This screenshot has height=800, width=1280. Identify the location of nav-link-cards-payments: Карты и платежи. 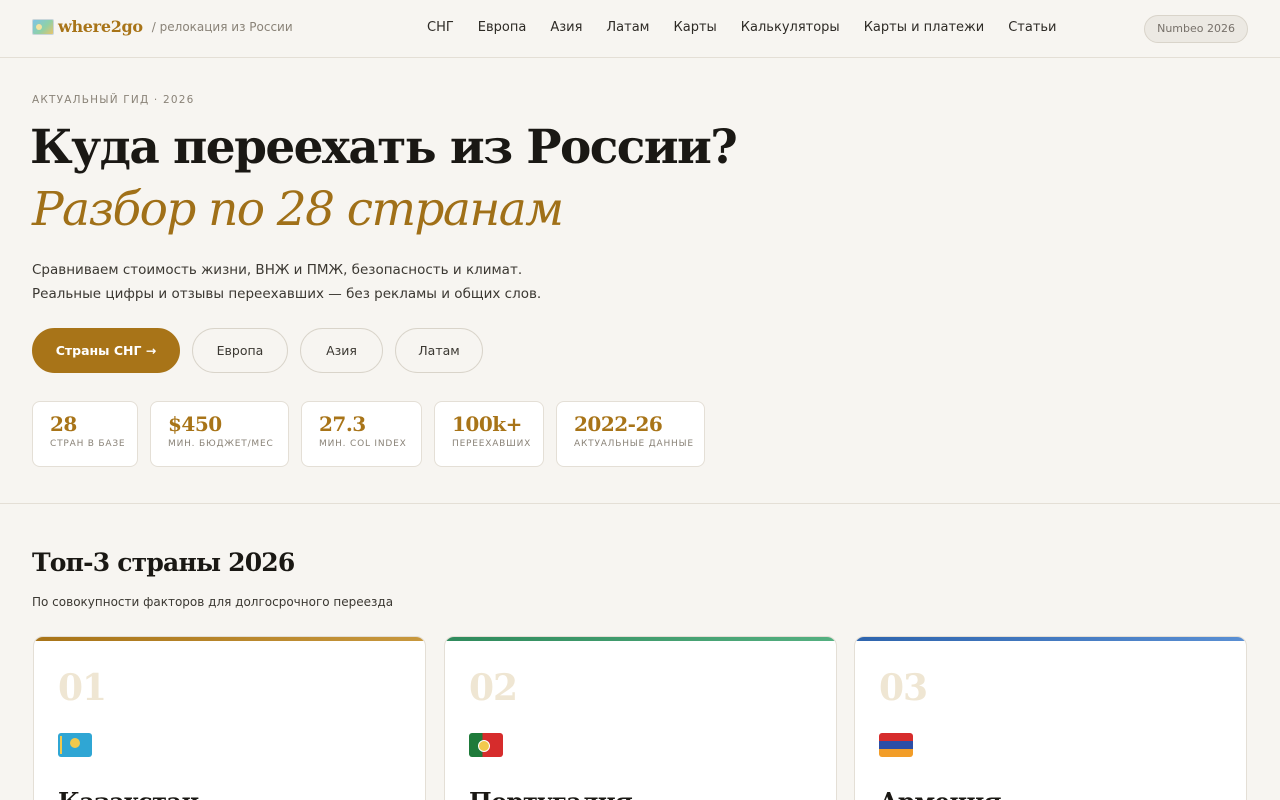
(924, 27).